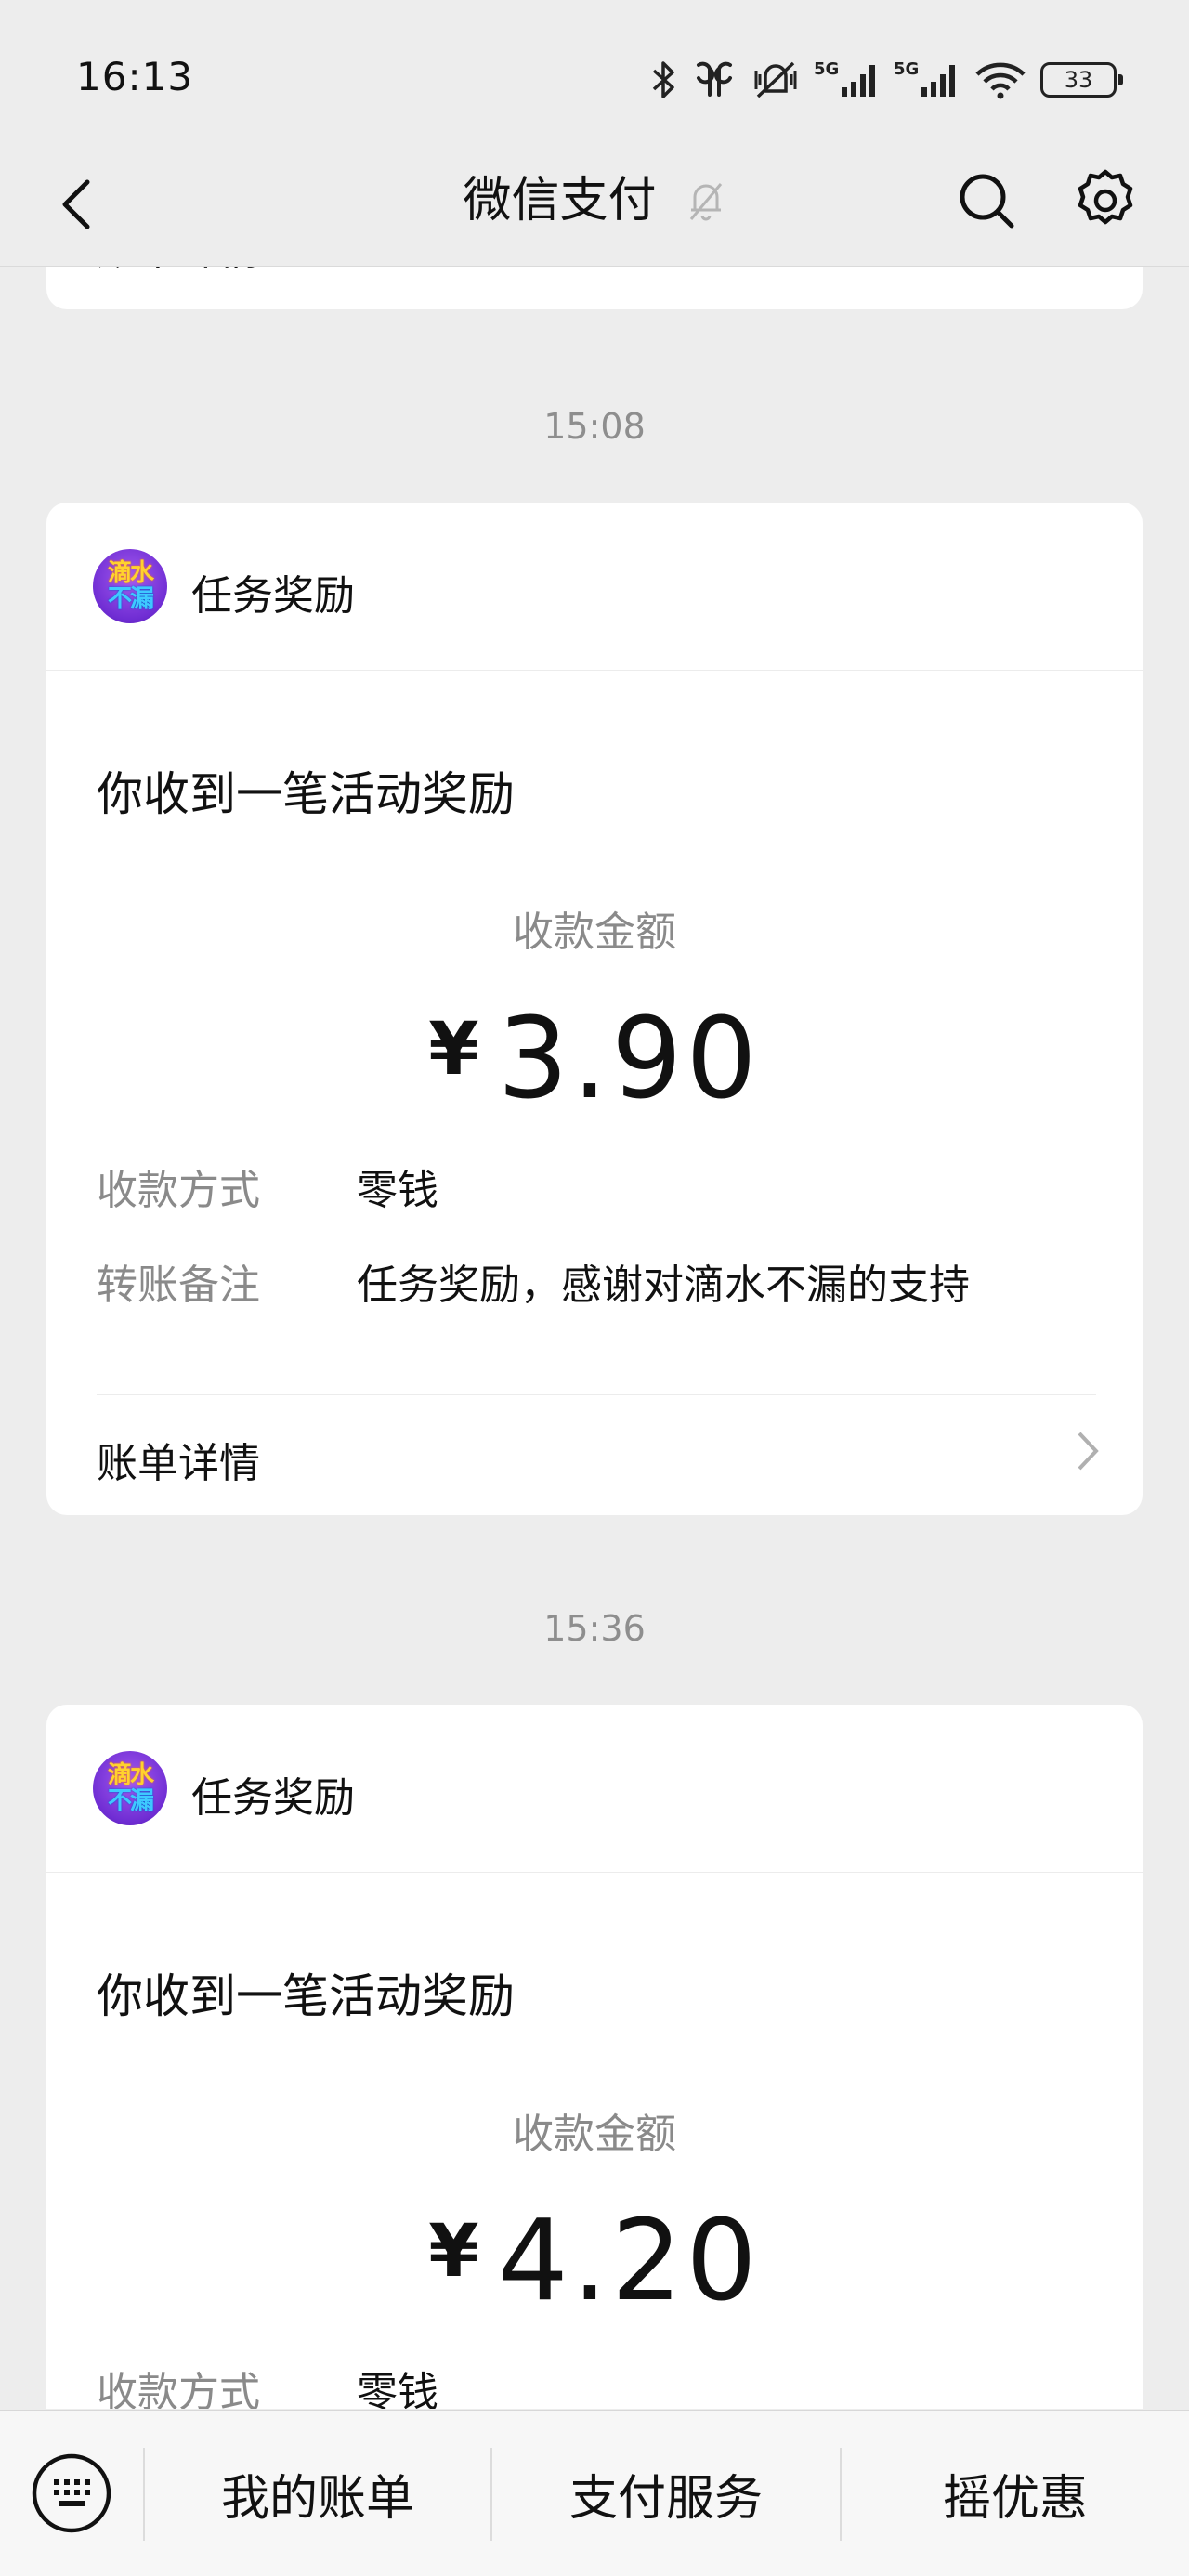  I want to click on bottom-menu-bar: 我的账单 支付服务 摇优惠, so click(594, 2493).